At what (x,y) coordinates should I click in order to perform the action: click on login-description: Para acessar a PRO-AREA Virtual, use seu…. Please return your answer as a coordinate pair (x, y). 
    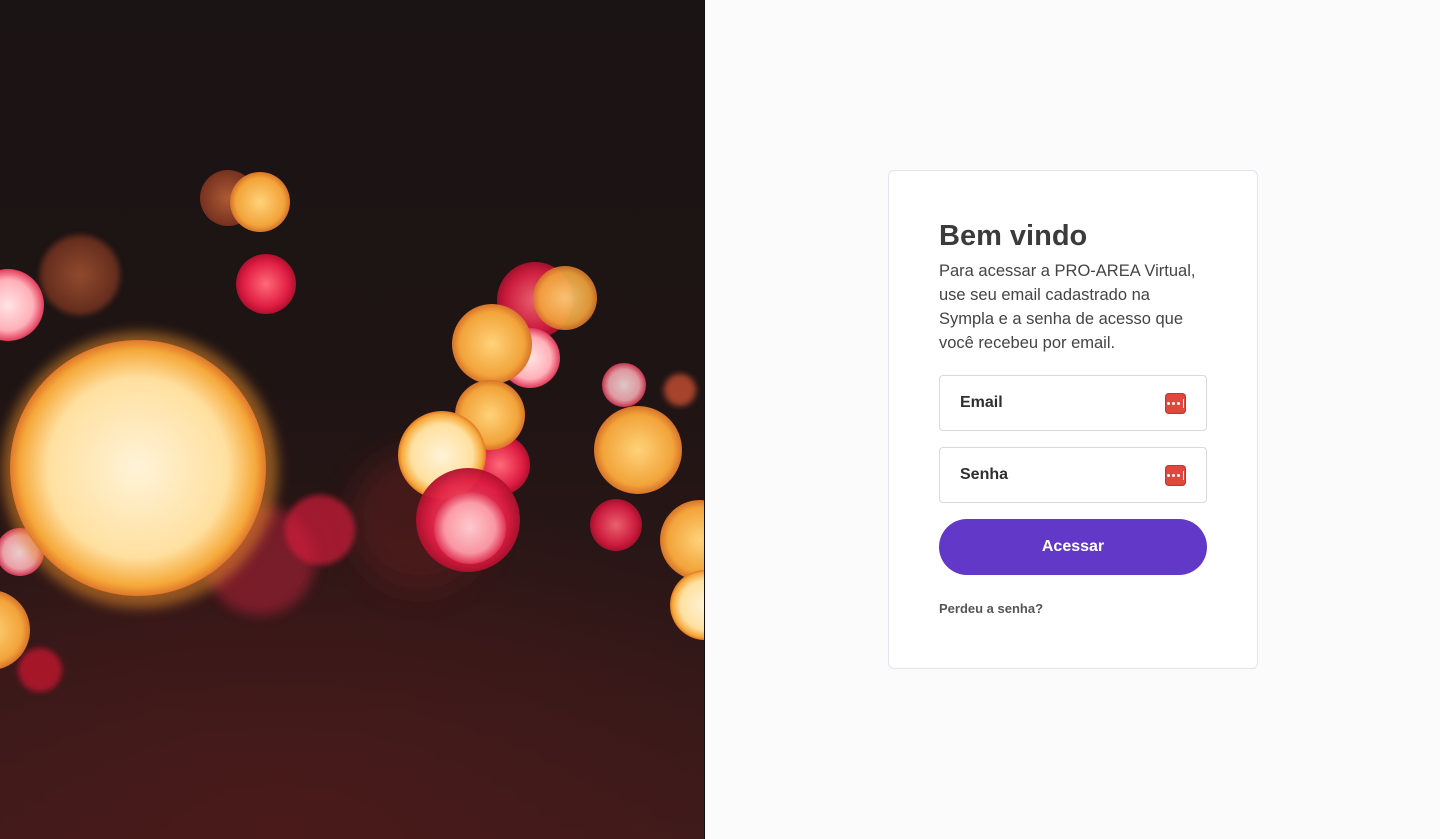
    Looking at the image, I should click on (1067, 307).